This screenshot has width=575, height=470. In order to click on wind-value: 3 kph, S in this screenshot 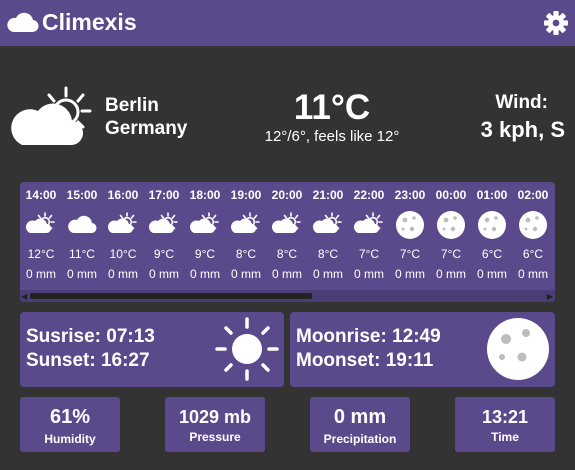, I will do `click(522, 129)`.